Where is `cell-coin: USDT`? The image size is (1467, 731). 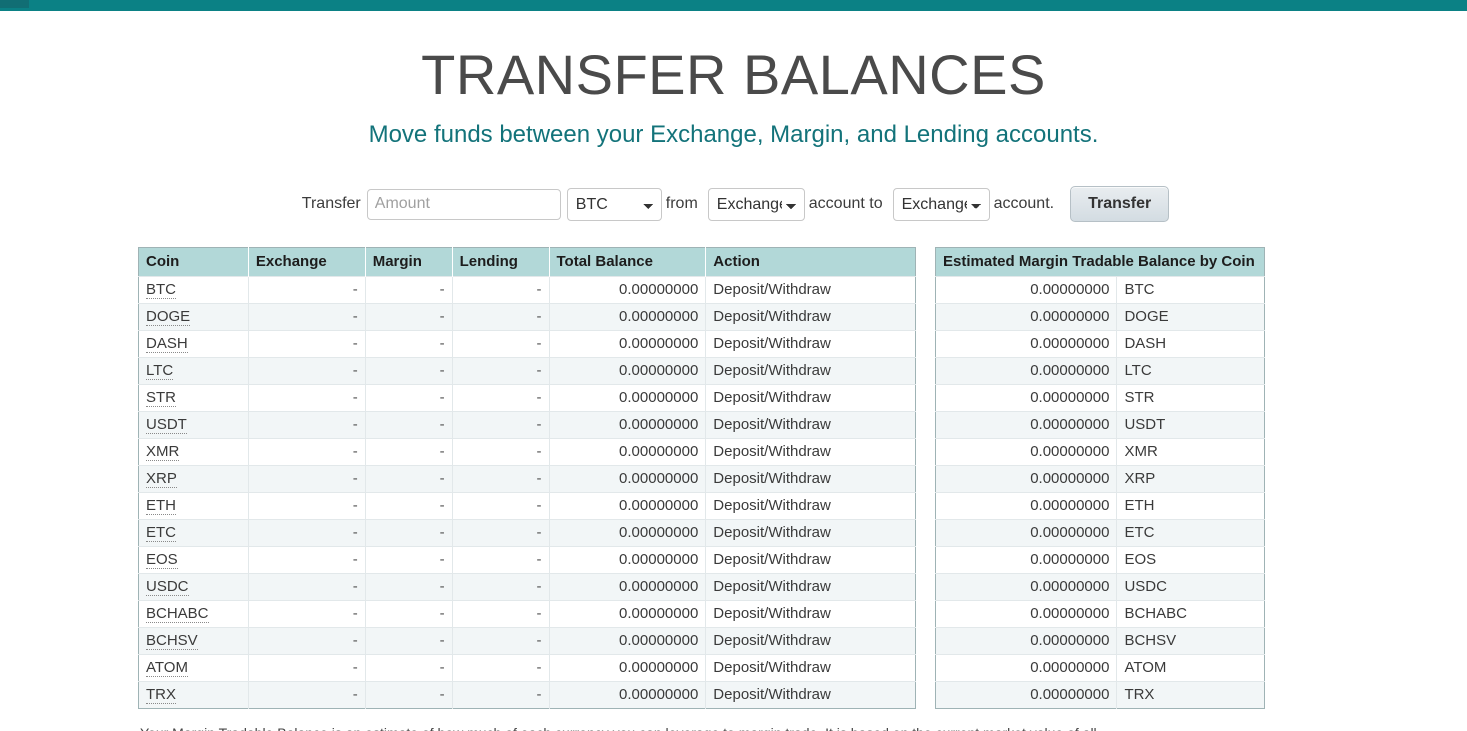
cell-coin: USDT is located at coordinates (193, 425).